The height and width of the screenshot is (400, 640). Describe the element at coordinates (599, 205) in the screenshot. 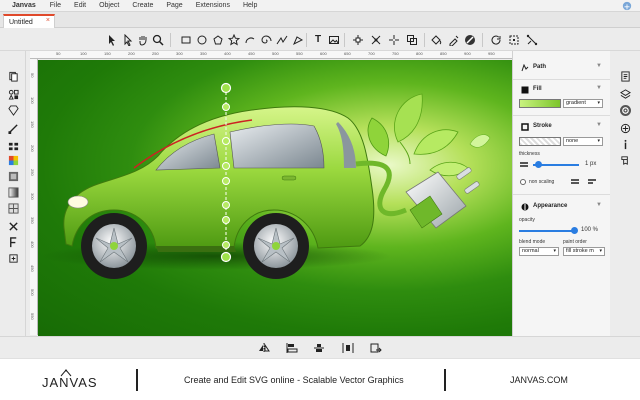

I see `appearance-collapse-icon: ▼` at that location.